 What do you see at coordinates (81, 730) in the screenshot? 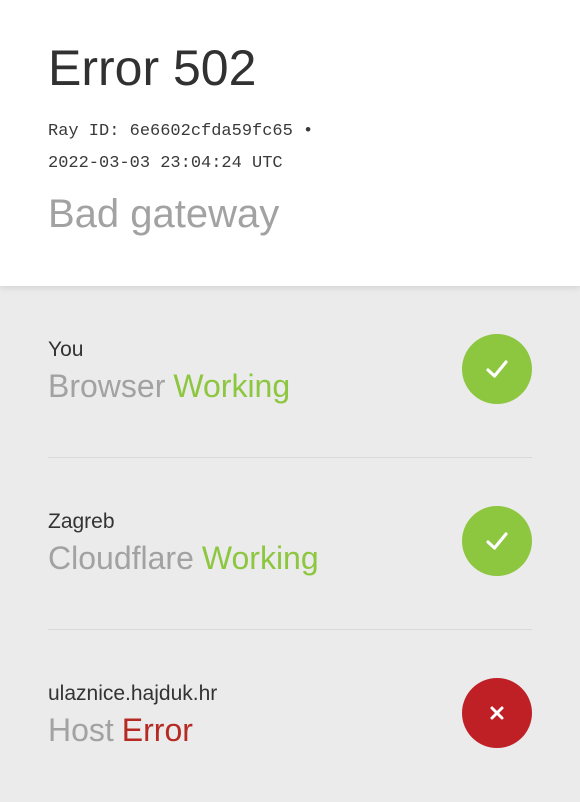
I see `step-label: Host` at bounding box center [81, 730].